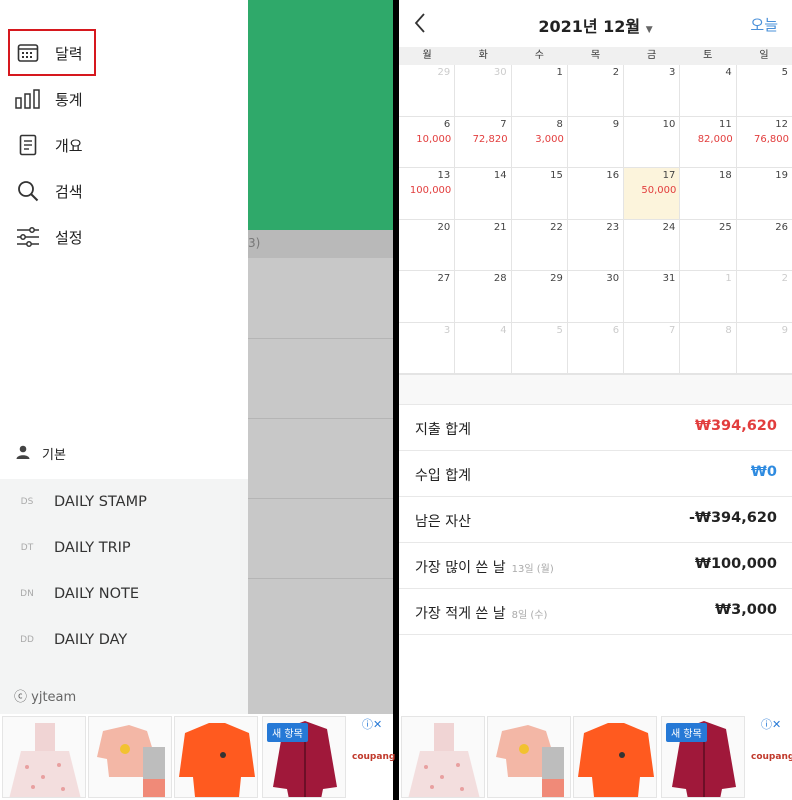 This screenshot has height=800, width=792. I want to click on app-name: DAILY NOTE, so click(97, 594).